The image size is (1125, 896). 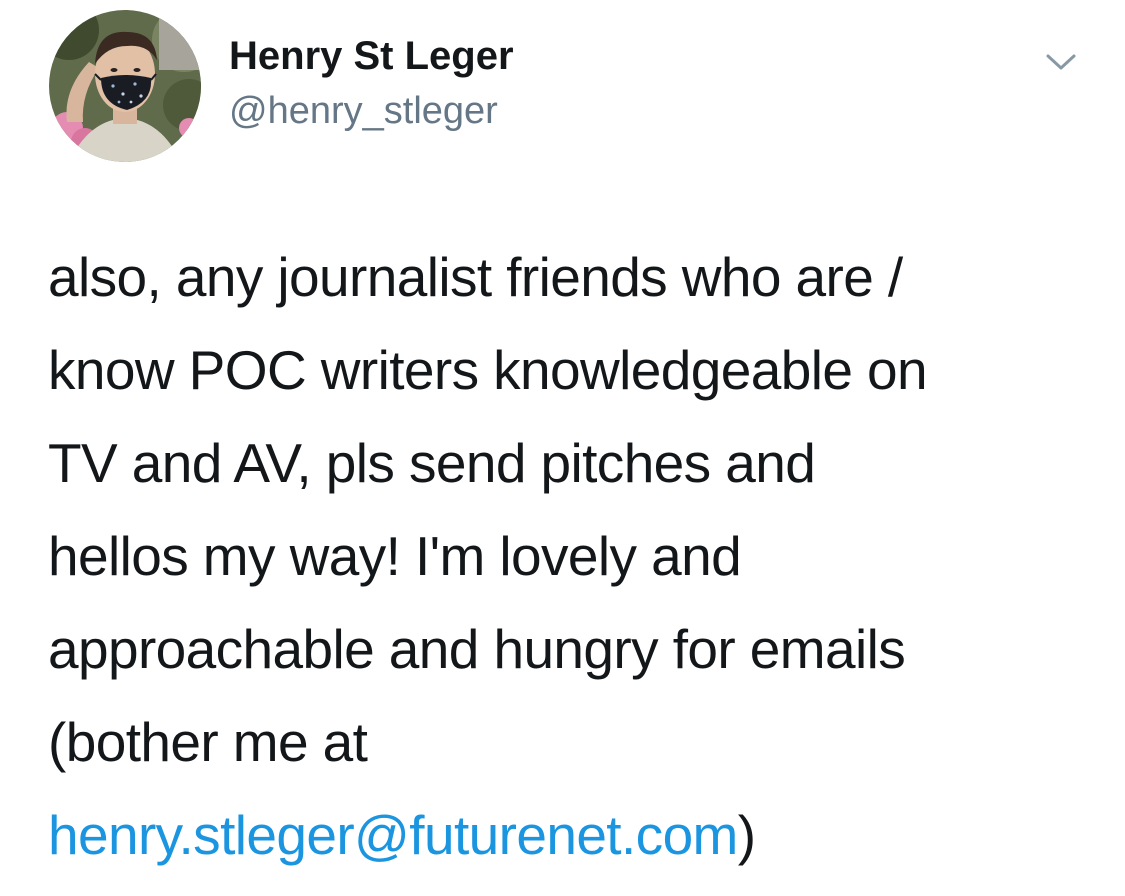 What do you see at coordinates (393, 835) in the screenshot?
I see `email-link: henry.stleger@futurenet.com` at bounding box center [393, 835].